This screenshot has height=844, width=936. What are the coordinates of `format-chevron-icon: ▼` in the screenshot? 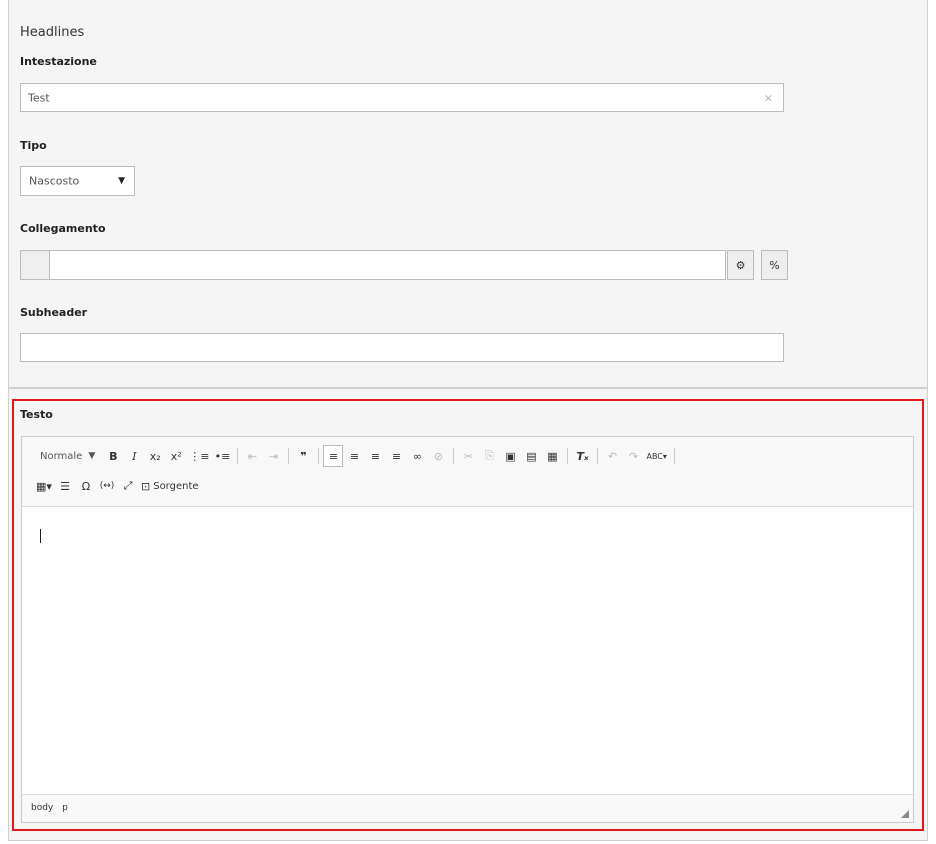 It's located at (91, 456).